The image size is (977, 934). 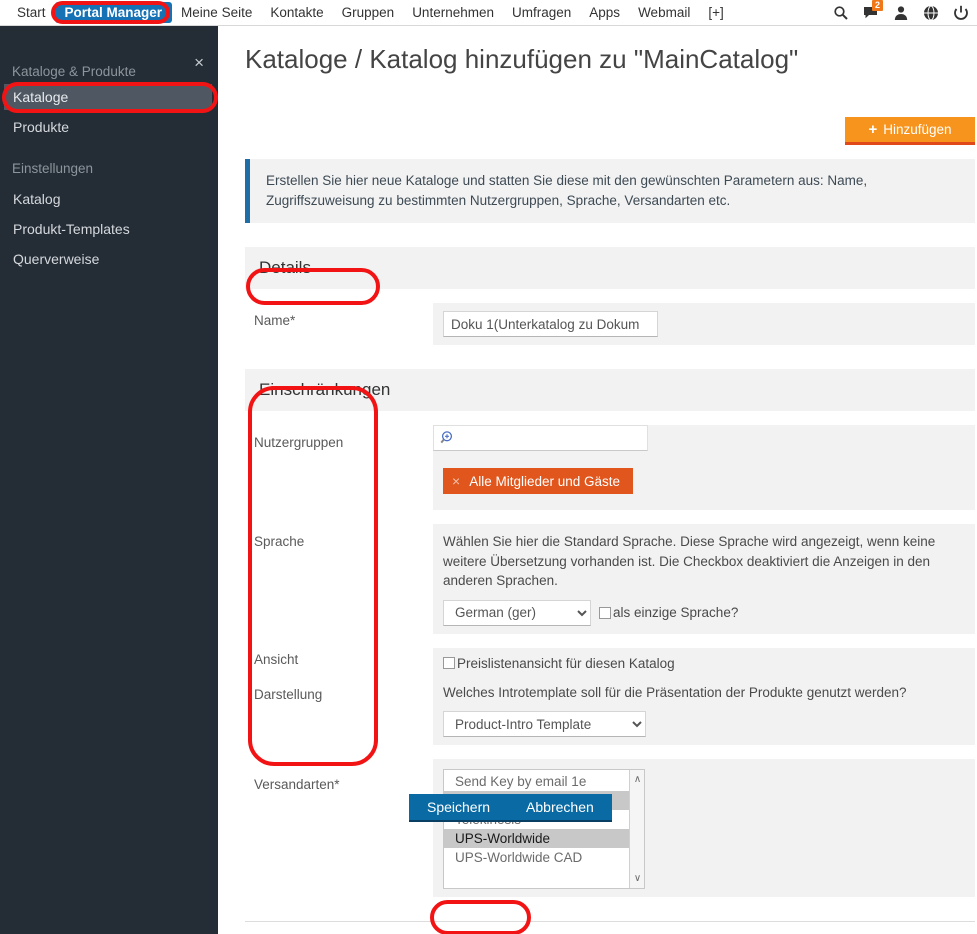 I want to click on usergroup-tags: × Alle Mitglieder und Gäste, so click(x=704, y=480).